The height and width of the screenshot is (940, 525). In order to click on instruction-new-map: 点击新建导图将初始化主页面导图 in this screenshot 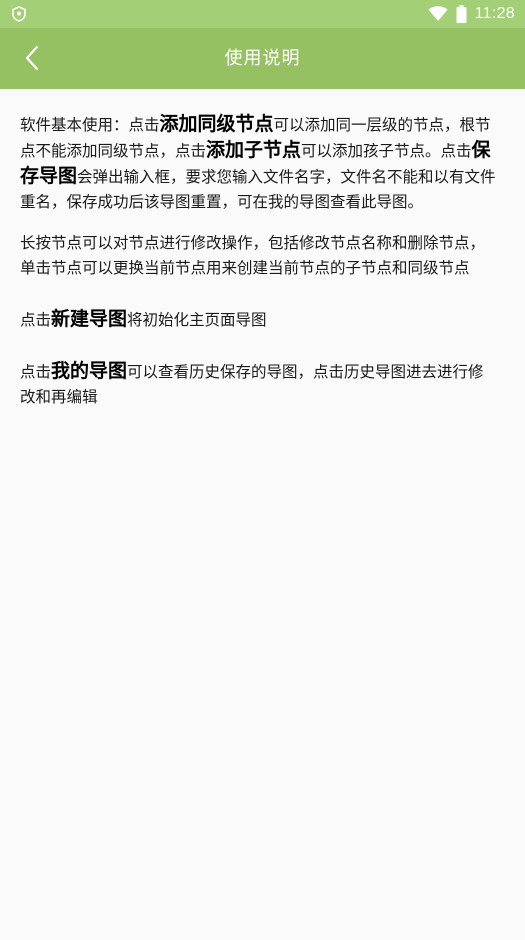, I will do `click(143, 319)`.